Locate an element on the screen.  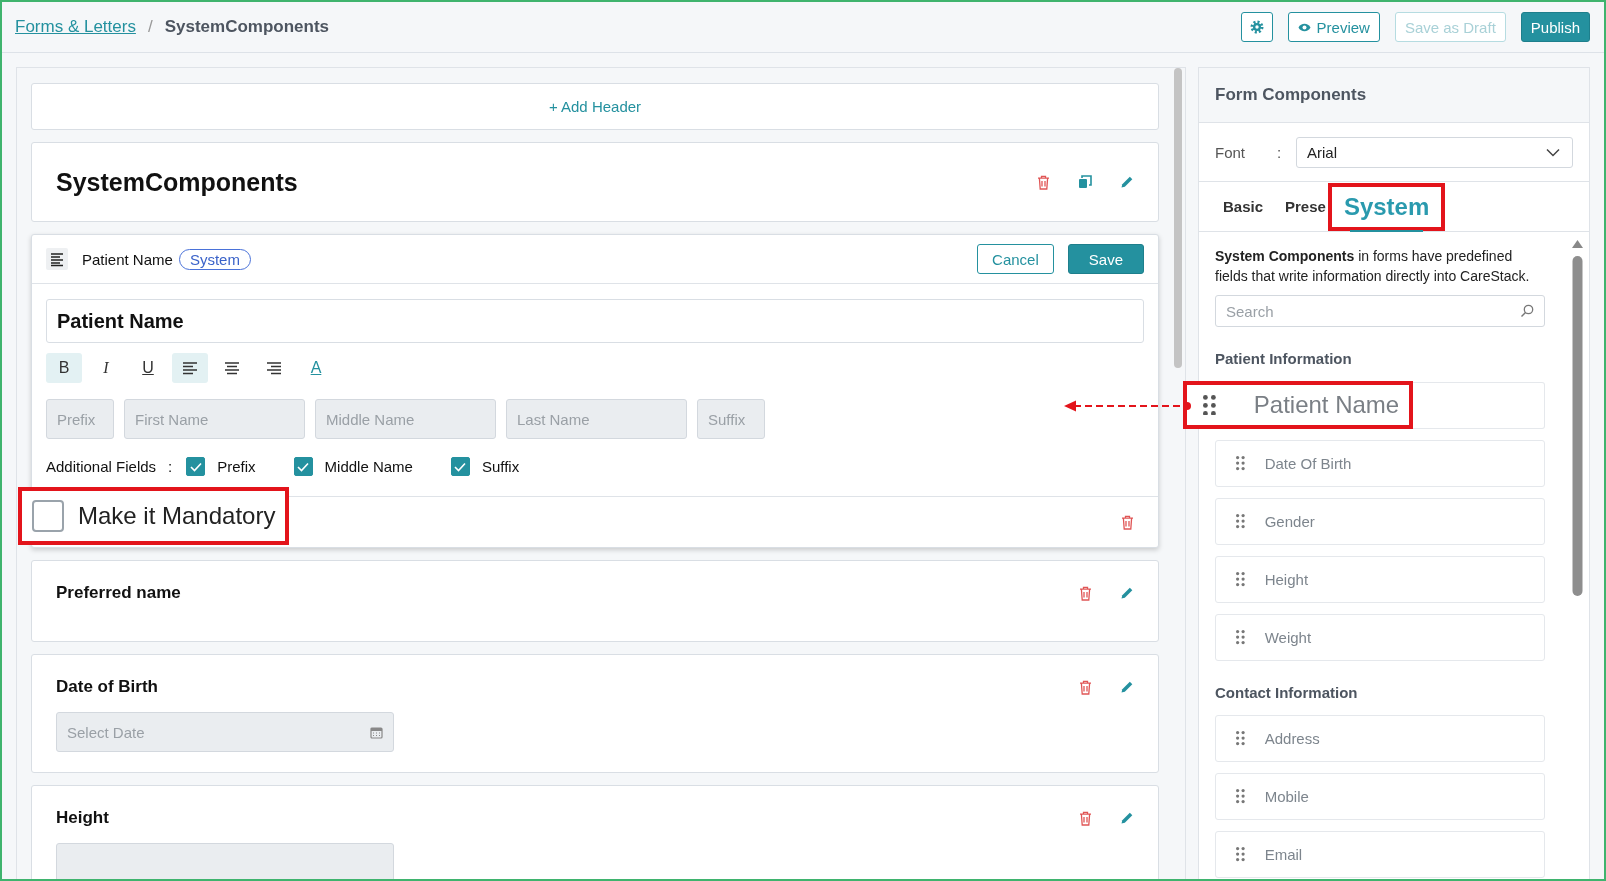
tab: System is located at coordinates (1386, 206).